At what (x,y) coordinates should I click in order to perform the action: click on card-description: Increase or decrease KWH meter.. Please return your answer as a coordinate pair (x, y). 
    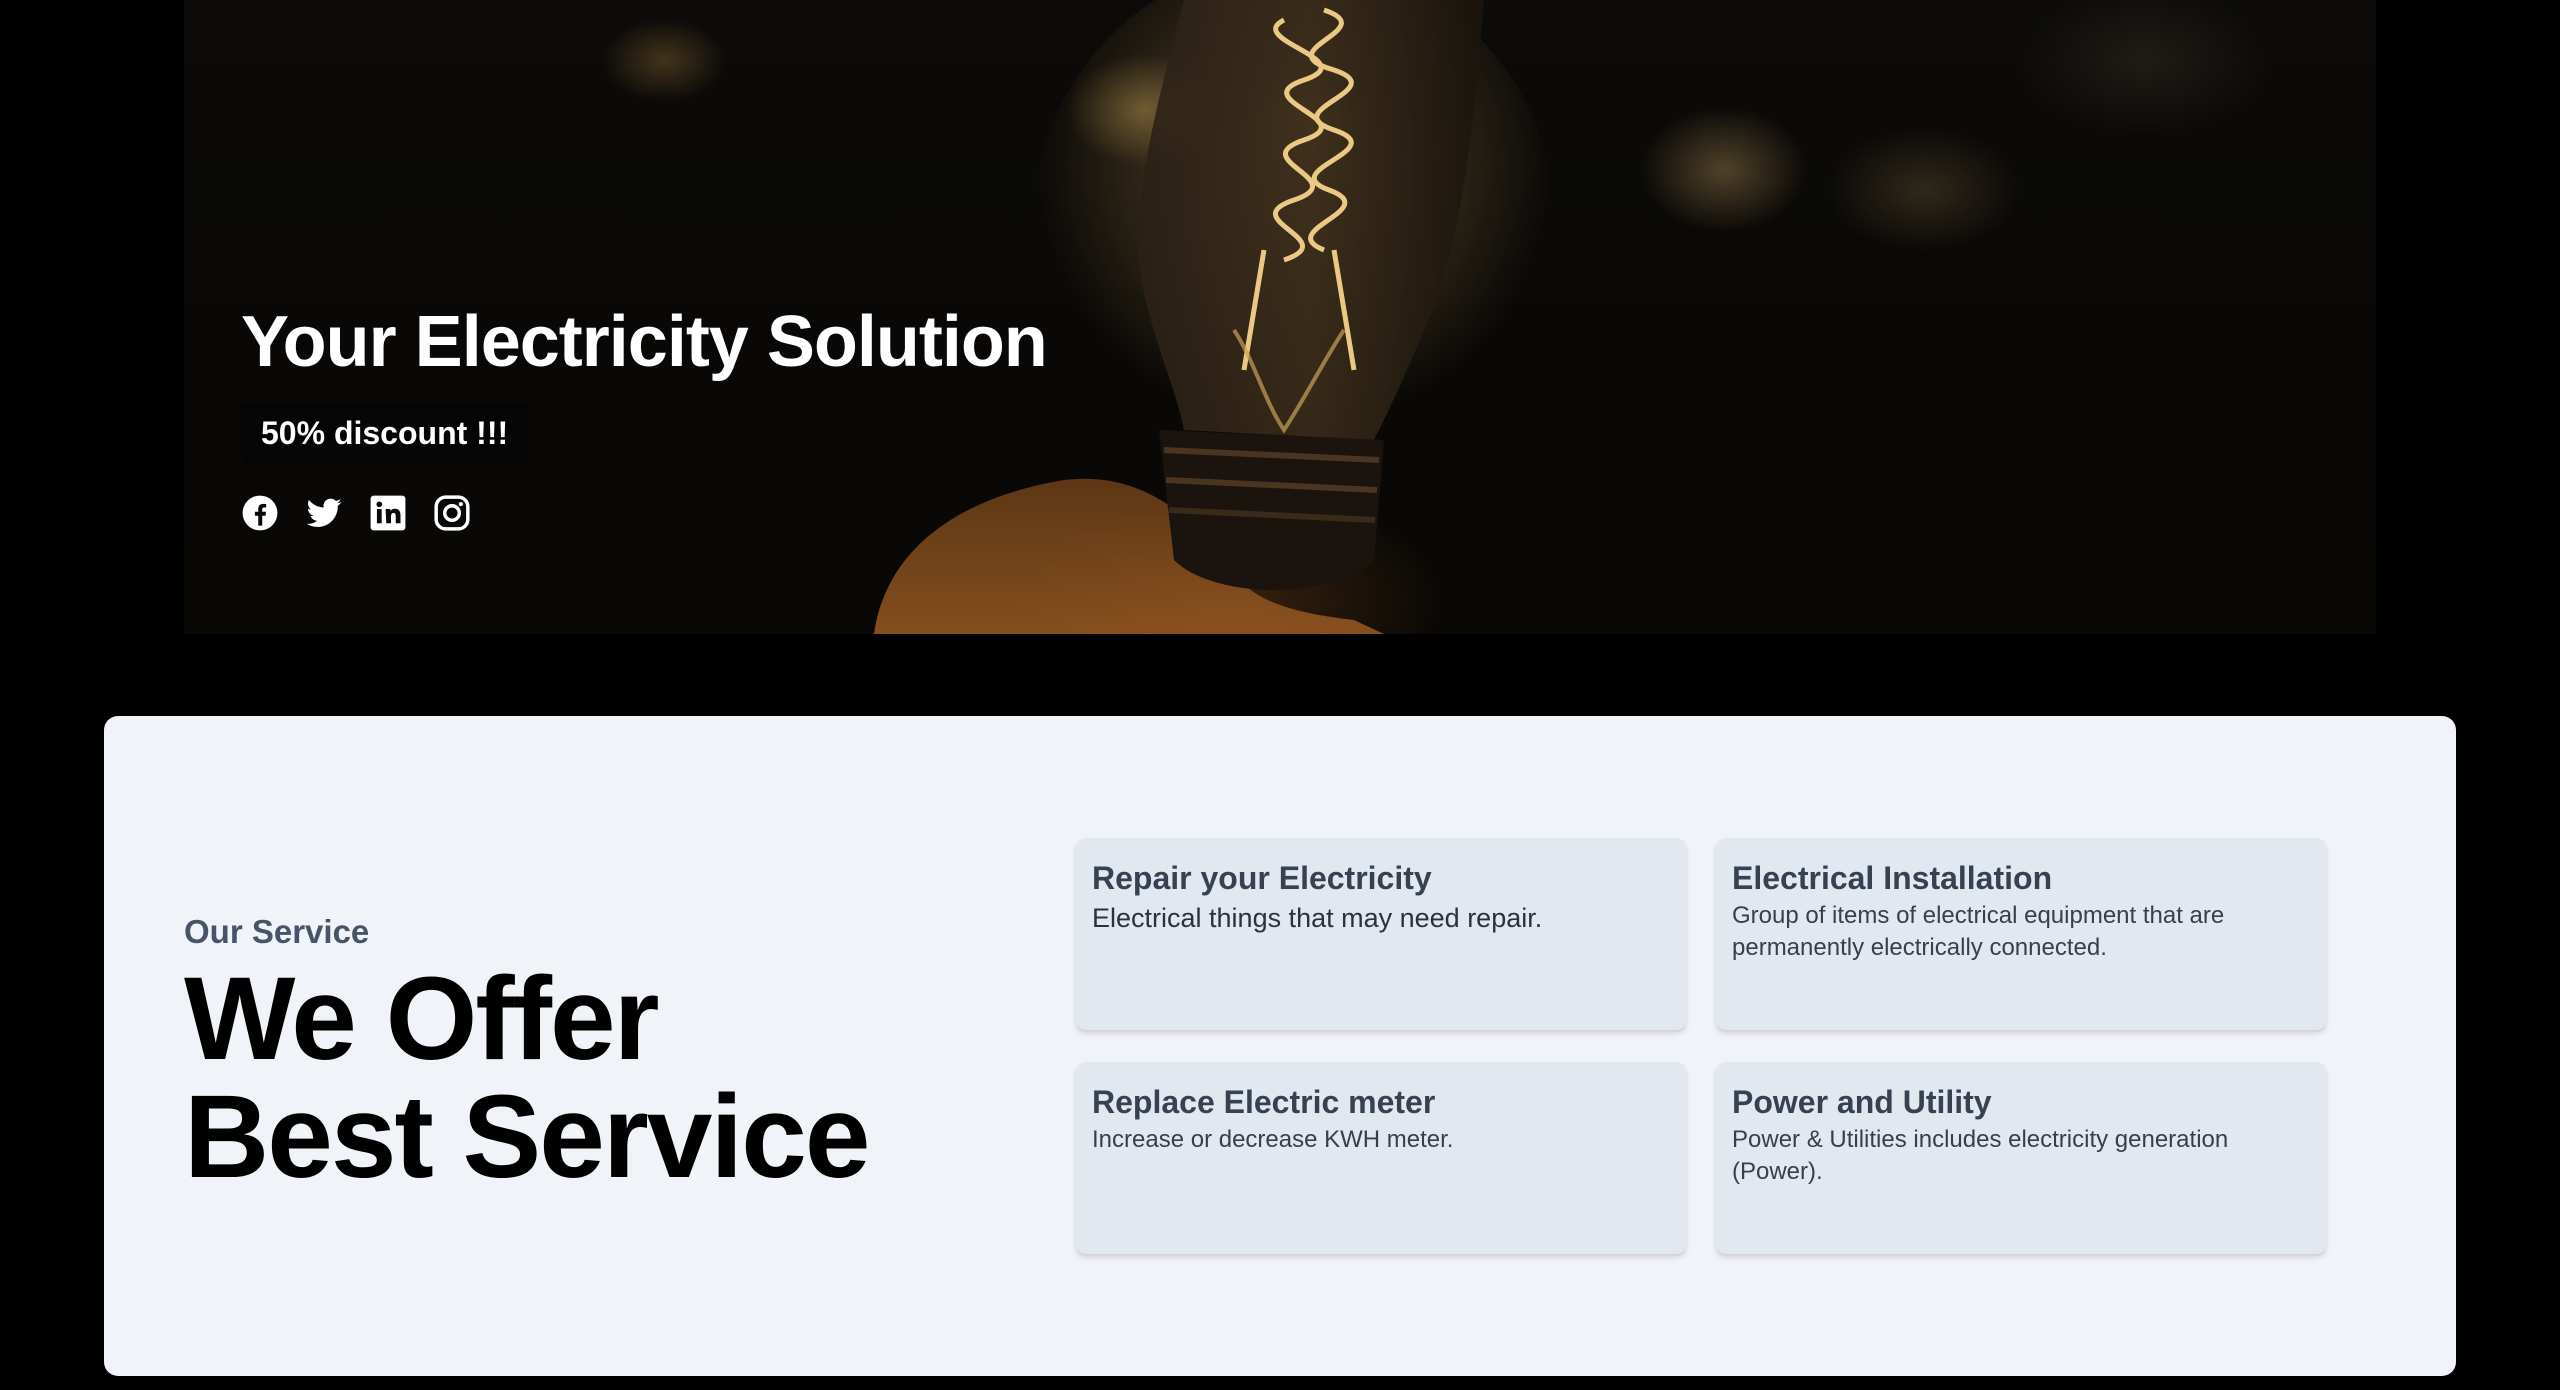
    Looking at the image, I should click on (1273, 1139).